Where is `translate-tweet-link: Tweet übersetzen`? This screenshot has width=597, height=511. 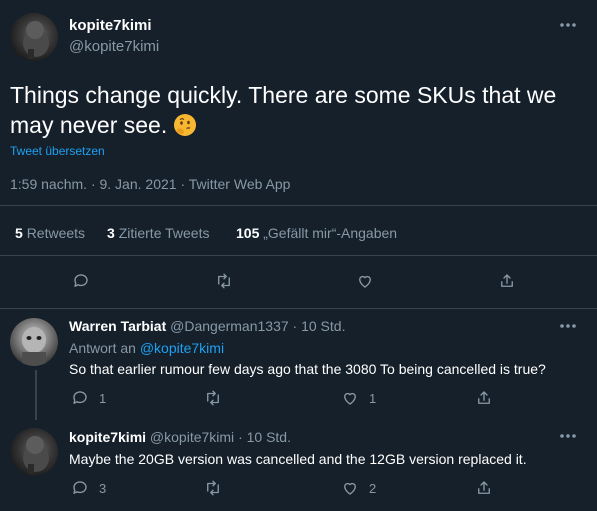
translate-tweet-link: Tweet übersetzen is located at coordinates (57, 151).